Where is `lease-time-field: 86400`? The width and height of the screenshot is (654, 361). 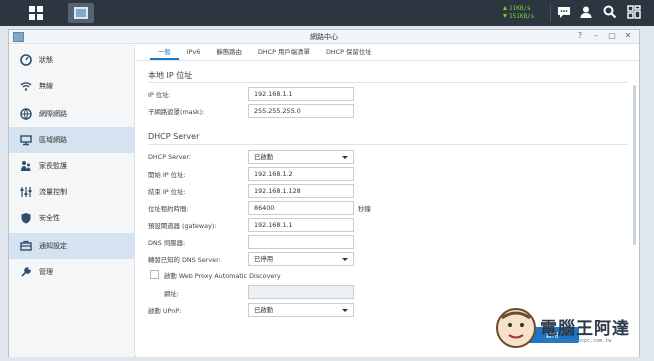
lease-time-field: 86400 is located at coordinates (301, 208).